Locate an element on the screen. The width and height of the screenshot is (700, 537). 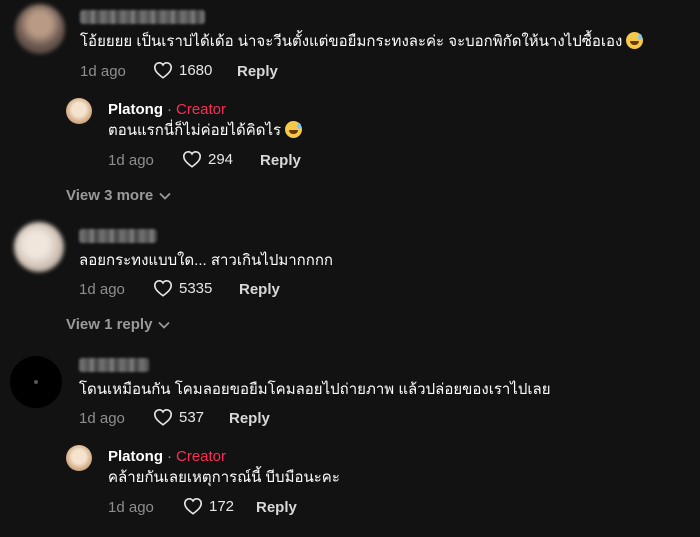
like-button: 537 is located at coordinates (178, 417).